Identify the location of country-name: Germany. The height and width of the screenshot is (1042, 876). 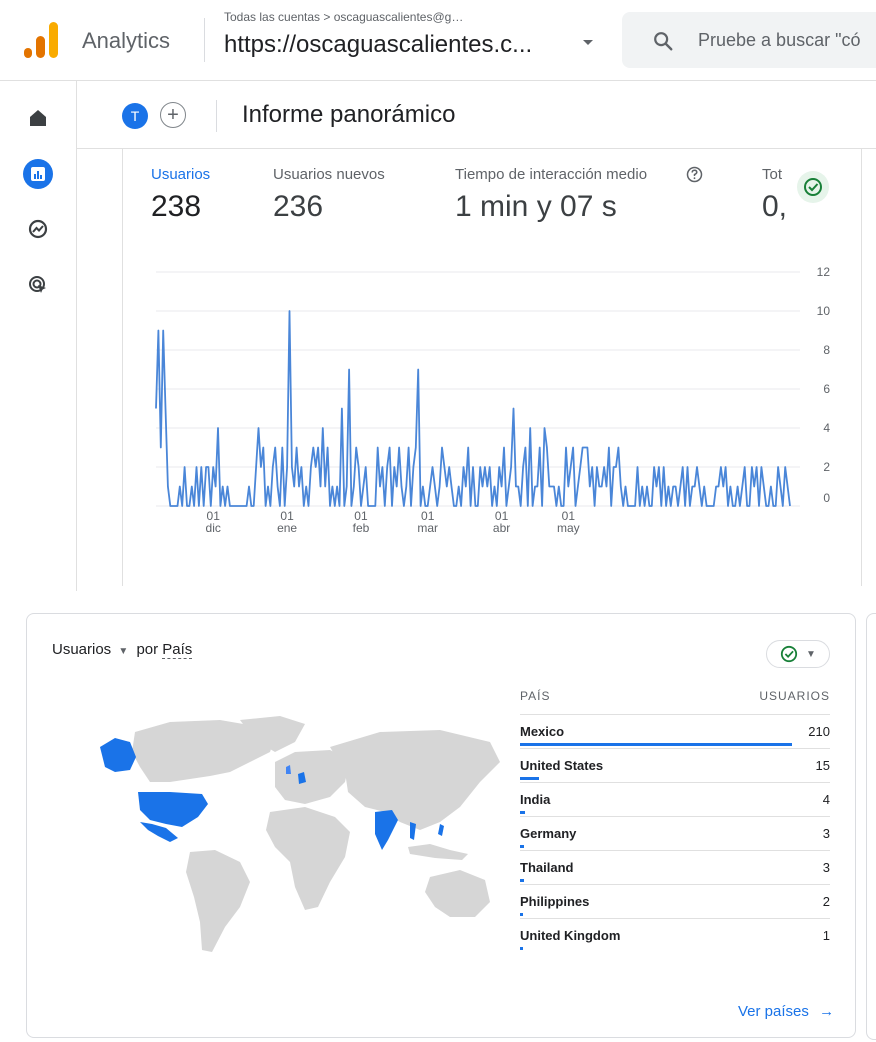
(548, 833).